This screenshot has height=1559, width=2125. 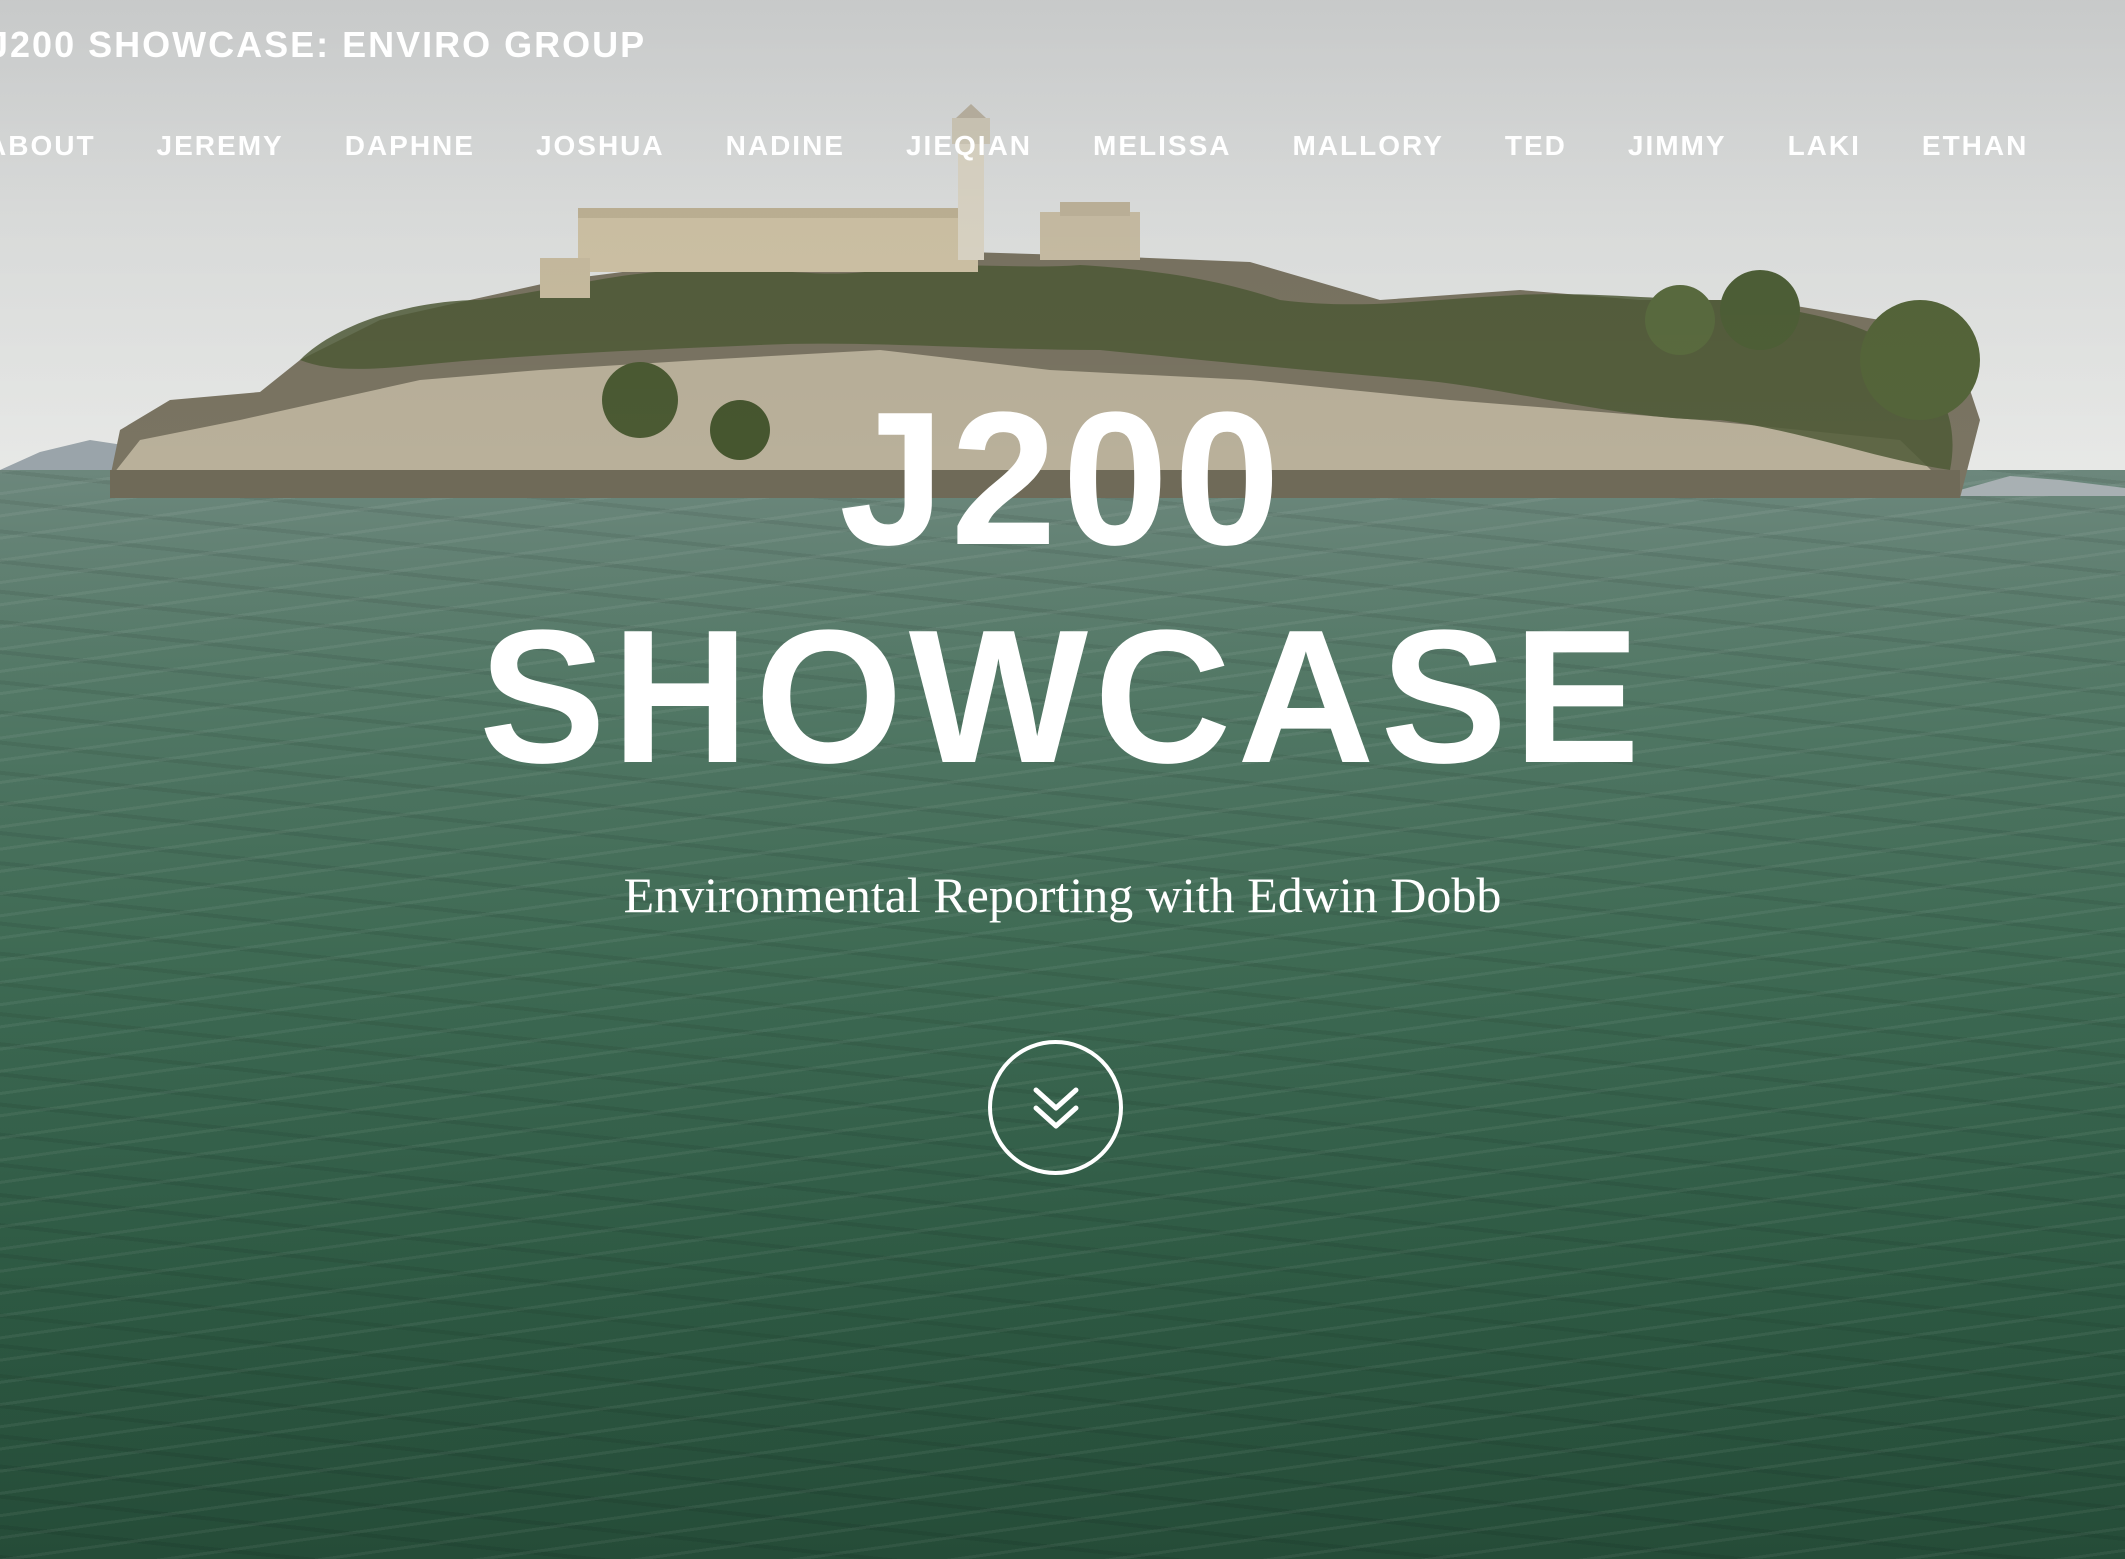 I want to click on nav-item-daphne: DAPHNE, so click(x=410, y=146).